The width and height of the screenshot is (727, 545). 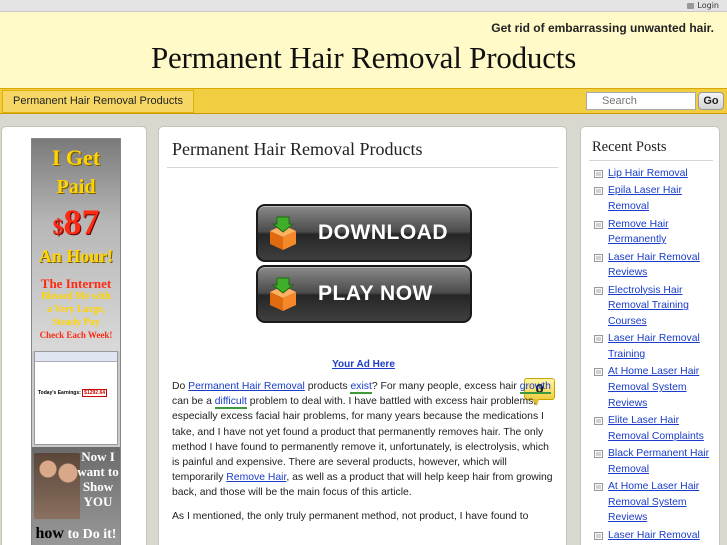 I want to click on download-box-icon, so click(x=283, y=233).